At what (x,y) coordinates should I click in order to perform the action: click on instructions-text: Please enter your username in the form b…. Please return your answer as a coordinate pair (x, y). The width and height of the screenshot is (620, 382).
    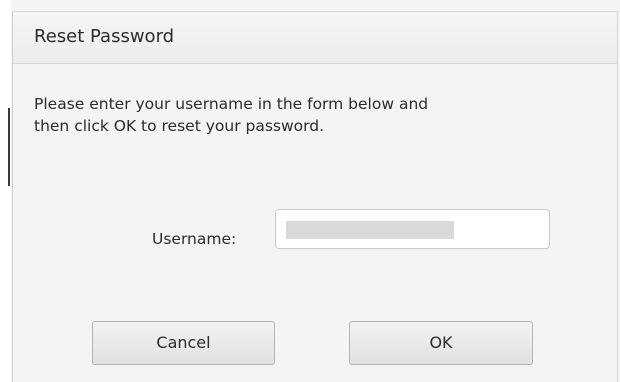
    Looking at the image, I should click on (304, 115).